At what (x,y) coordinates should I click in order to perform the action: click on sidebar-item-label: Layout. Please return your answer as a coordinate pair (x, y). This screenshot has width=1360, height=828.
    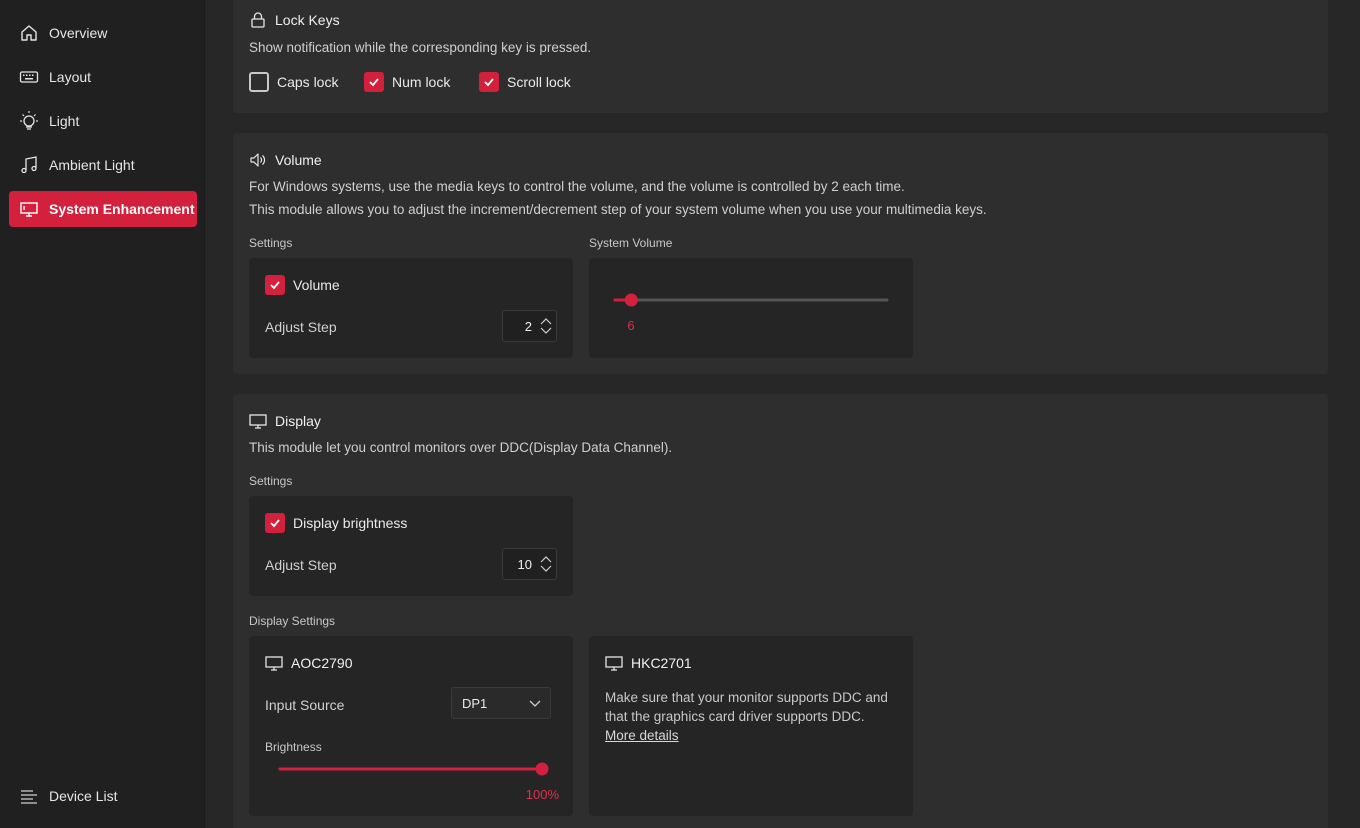
    Looking at the image, I should click on (70, 77).